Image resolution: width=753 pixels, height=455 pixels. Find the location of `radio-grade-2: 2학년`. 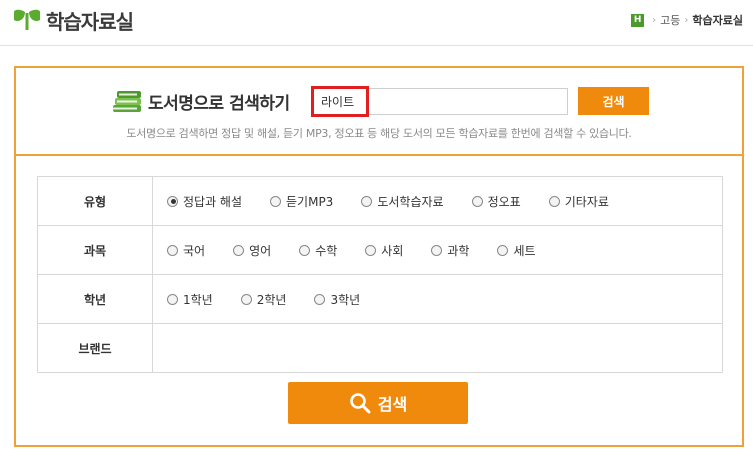

radio-grade-2: 2학년 is located at coordinates (263, 299).